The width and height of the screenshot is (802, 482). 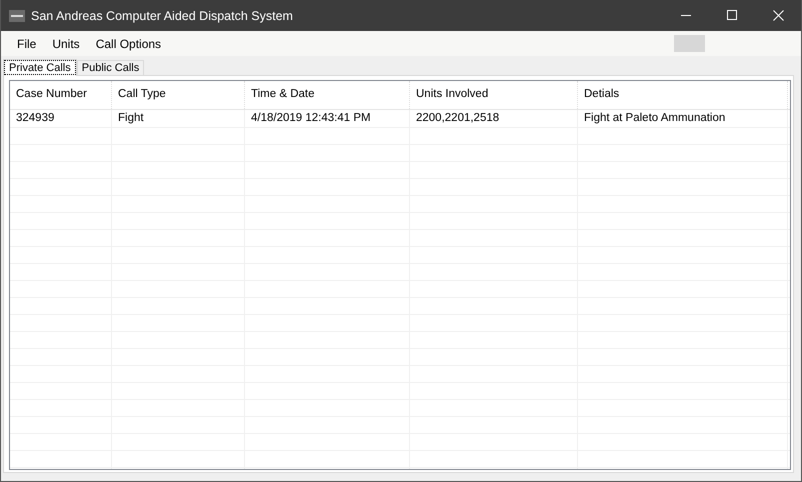 I want to click on maximize-icon, so click(x=732, y=15).